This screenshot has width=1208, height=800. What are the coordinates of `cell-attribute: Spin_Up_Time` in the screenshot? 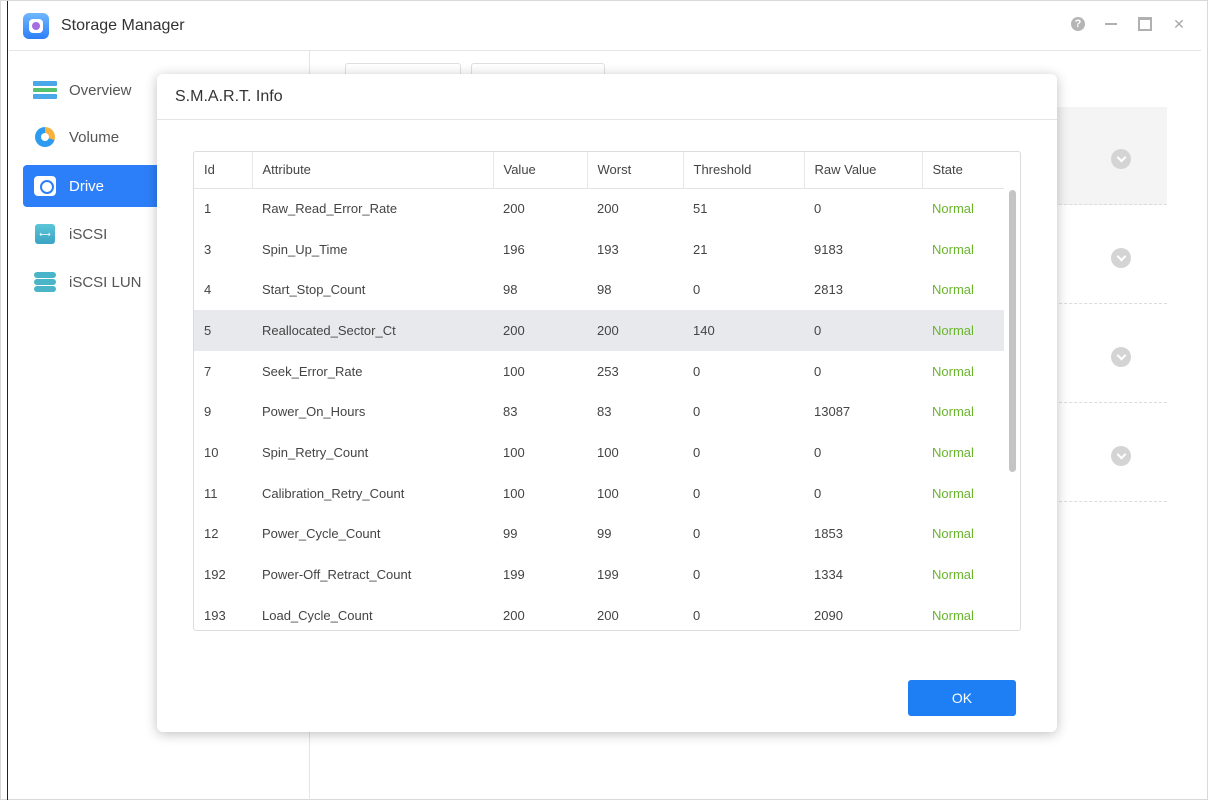 It's located at (305, 249).